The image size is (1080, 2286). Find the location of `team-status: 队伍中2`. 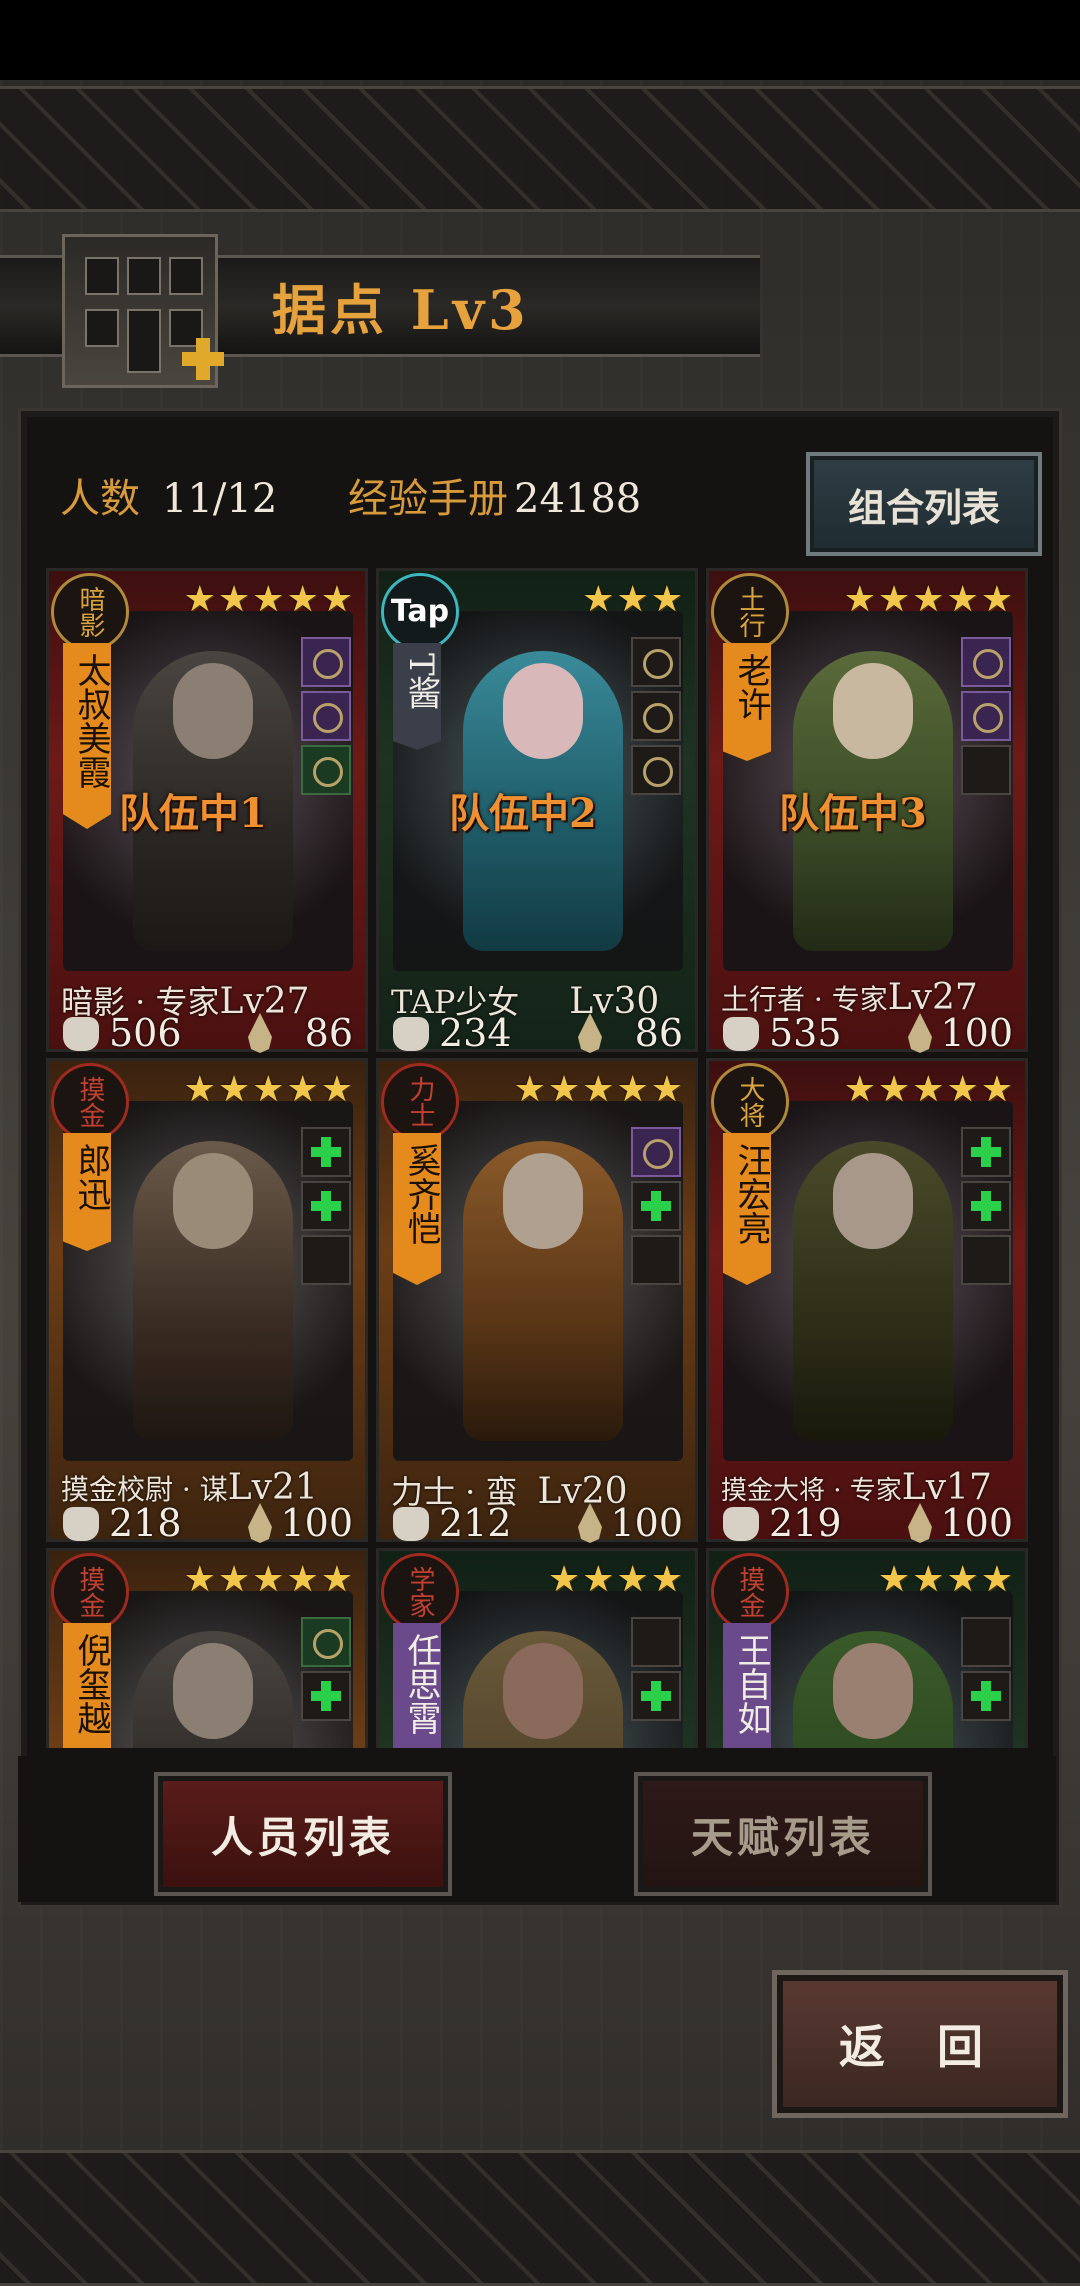

team-status: 队伍中2 is located at coordinates (523, 813).